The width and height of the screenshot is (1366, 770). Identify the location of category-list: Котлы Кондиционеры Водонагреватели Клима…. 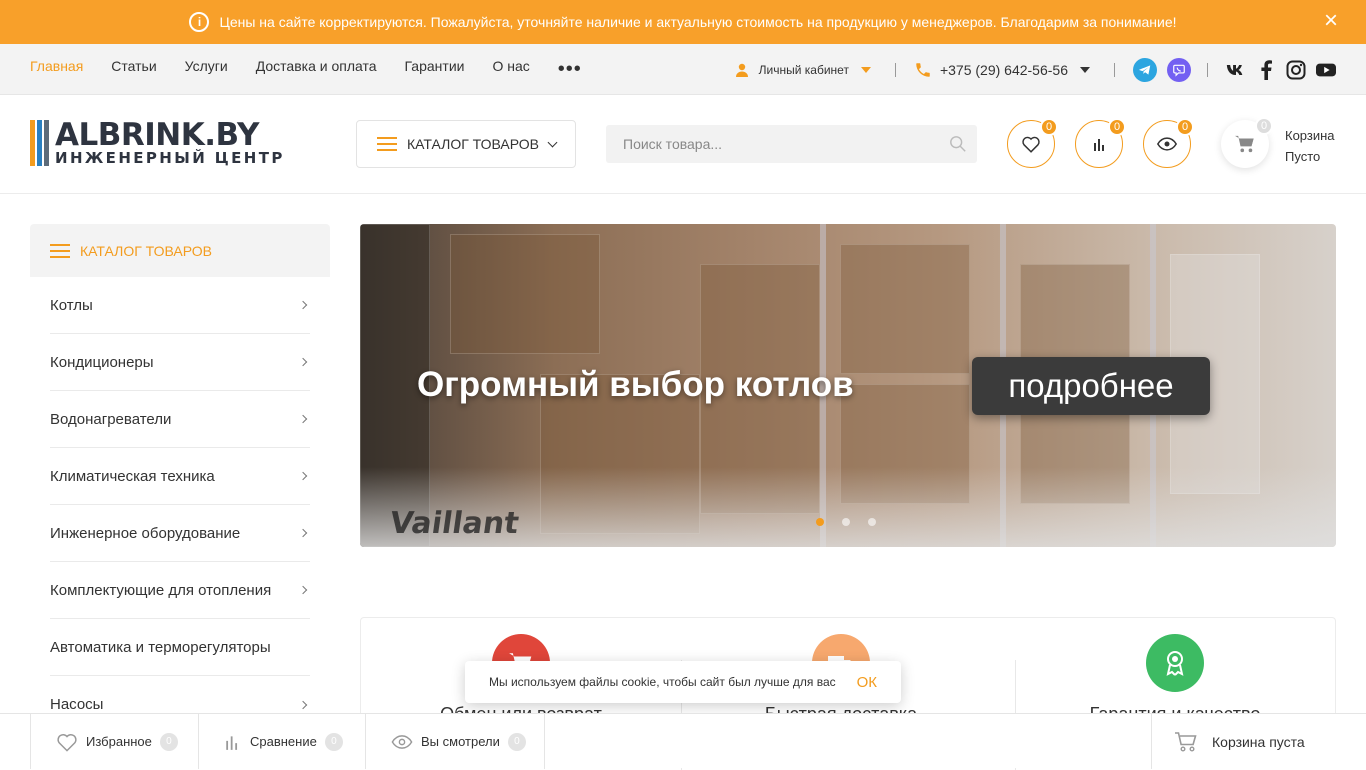
(180, 505).